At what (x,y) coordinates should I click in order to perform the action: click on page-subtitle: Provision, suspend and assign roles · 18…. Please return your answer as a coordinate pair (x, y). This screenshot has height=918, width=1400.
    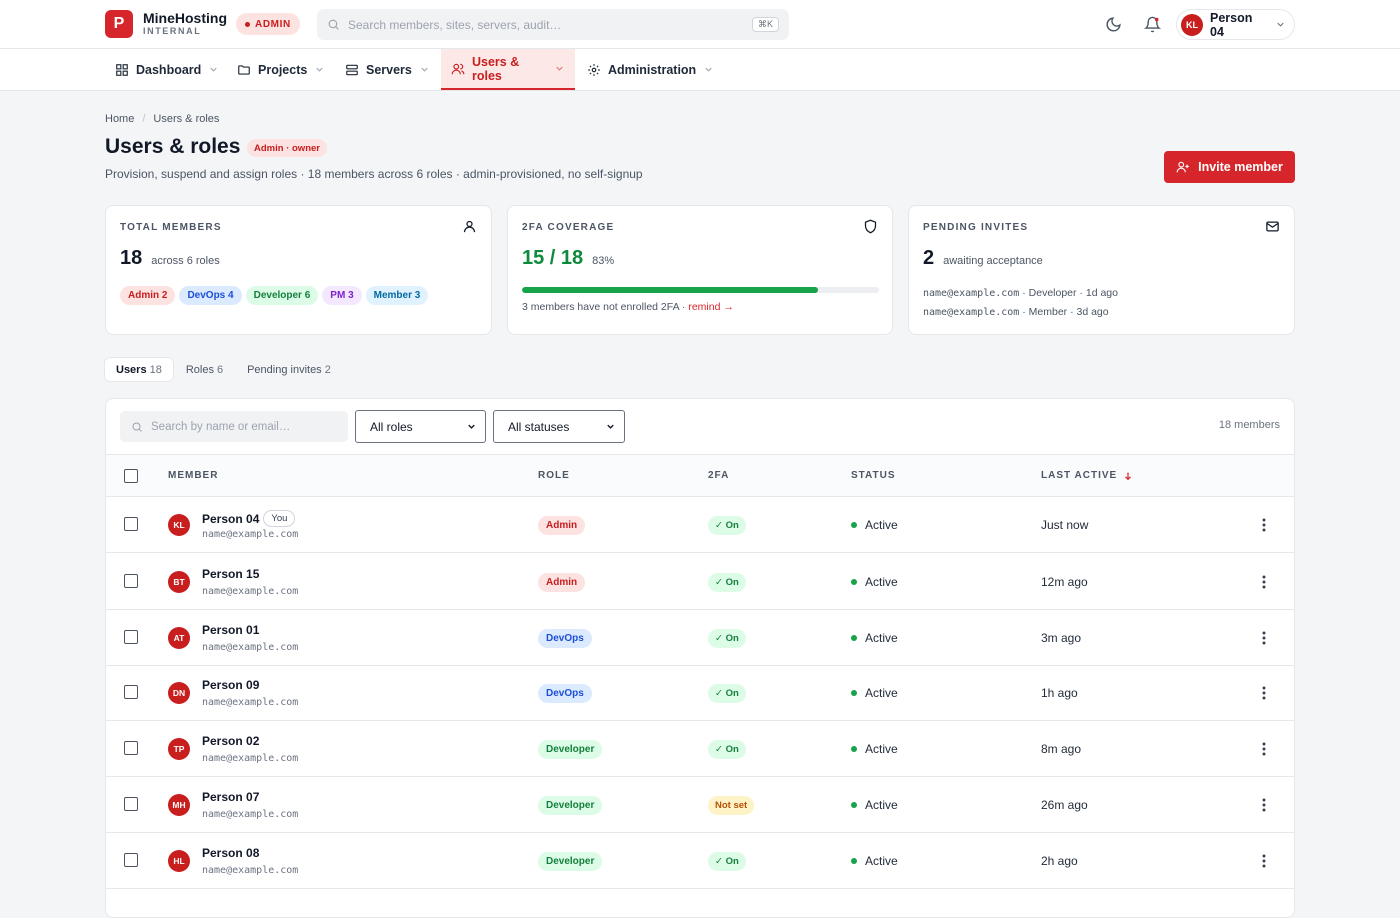
    Looking at the image, I should click on (374, 174).